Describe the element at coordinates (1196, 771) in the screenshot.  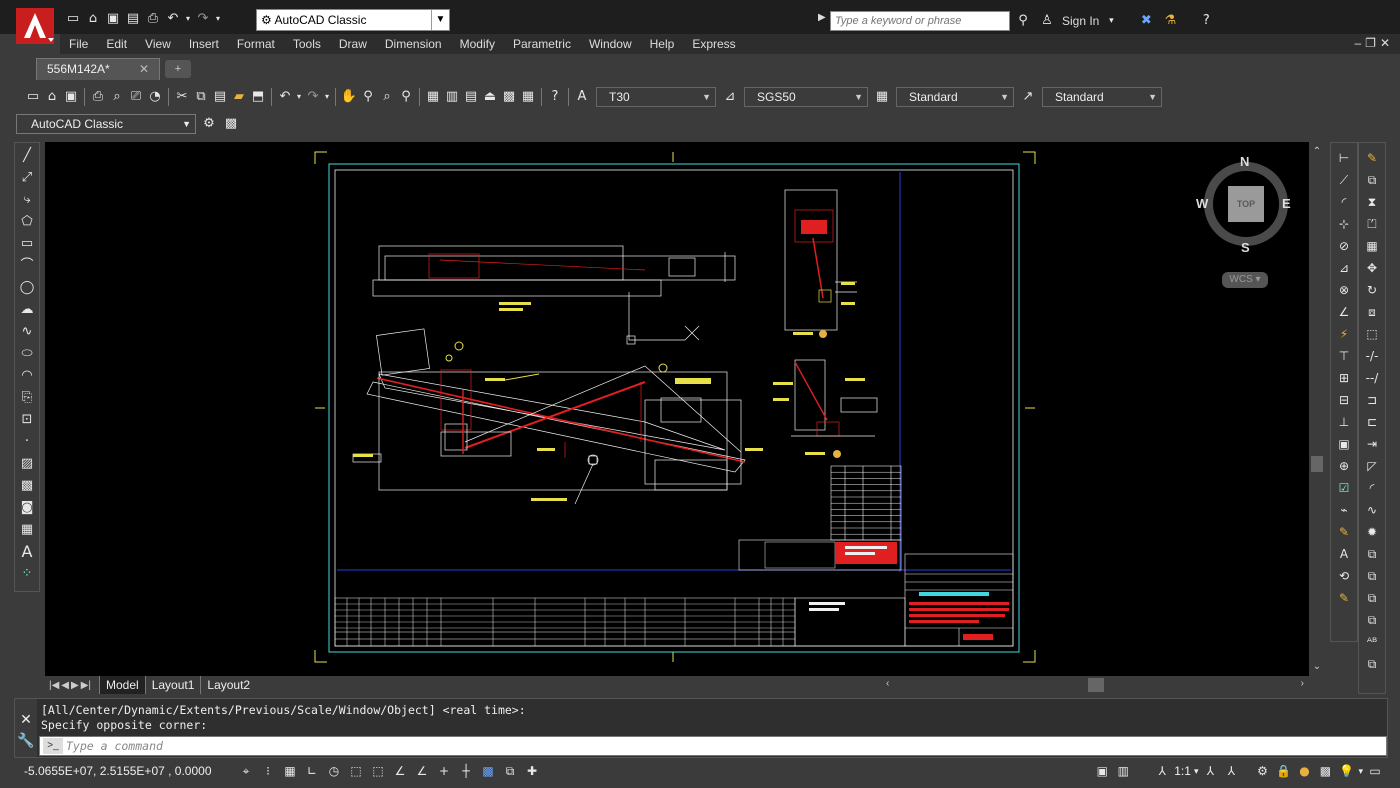
I see `annotation-scale-dropdown-icon: ▾` at that location.